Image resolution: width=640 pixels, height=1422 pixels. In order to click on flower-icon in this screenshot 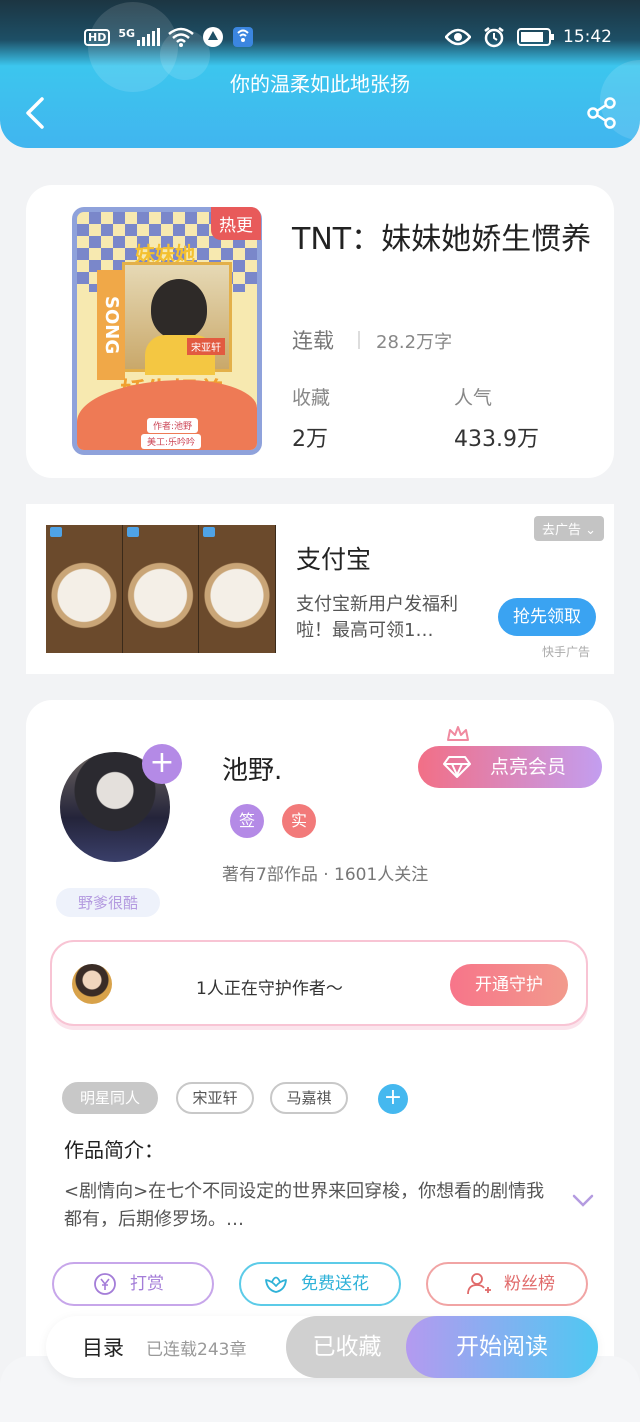, I will do `click(276, 1284)`.